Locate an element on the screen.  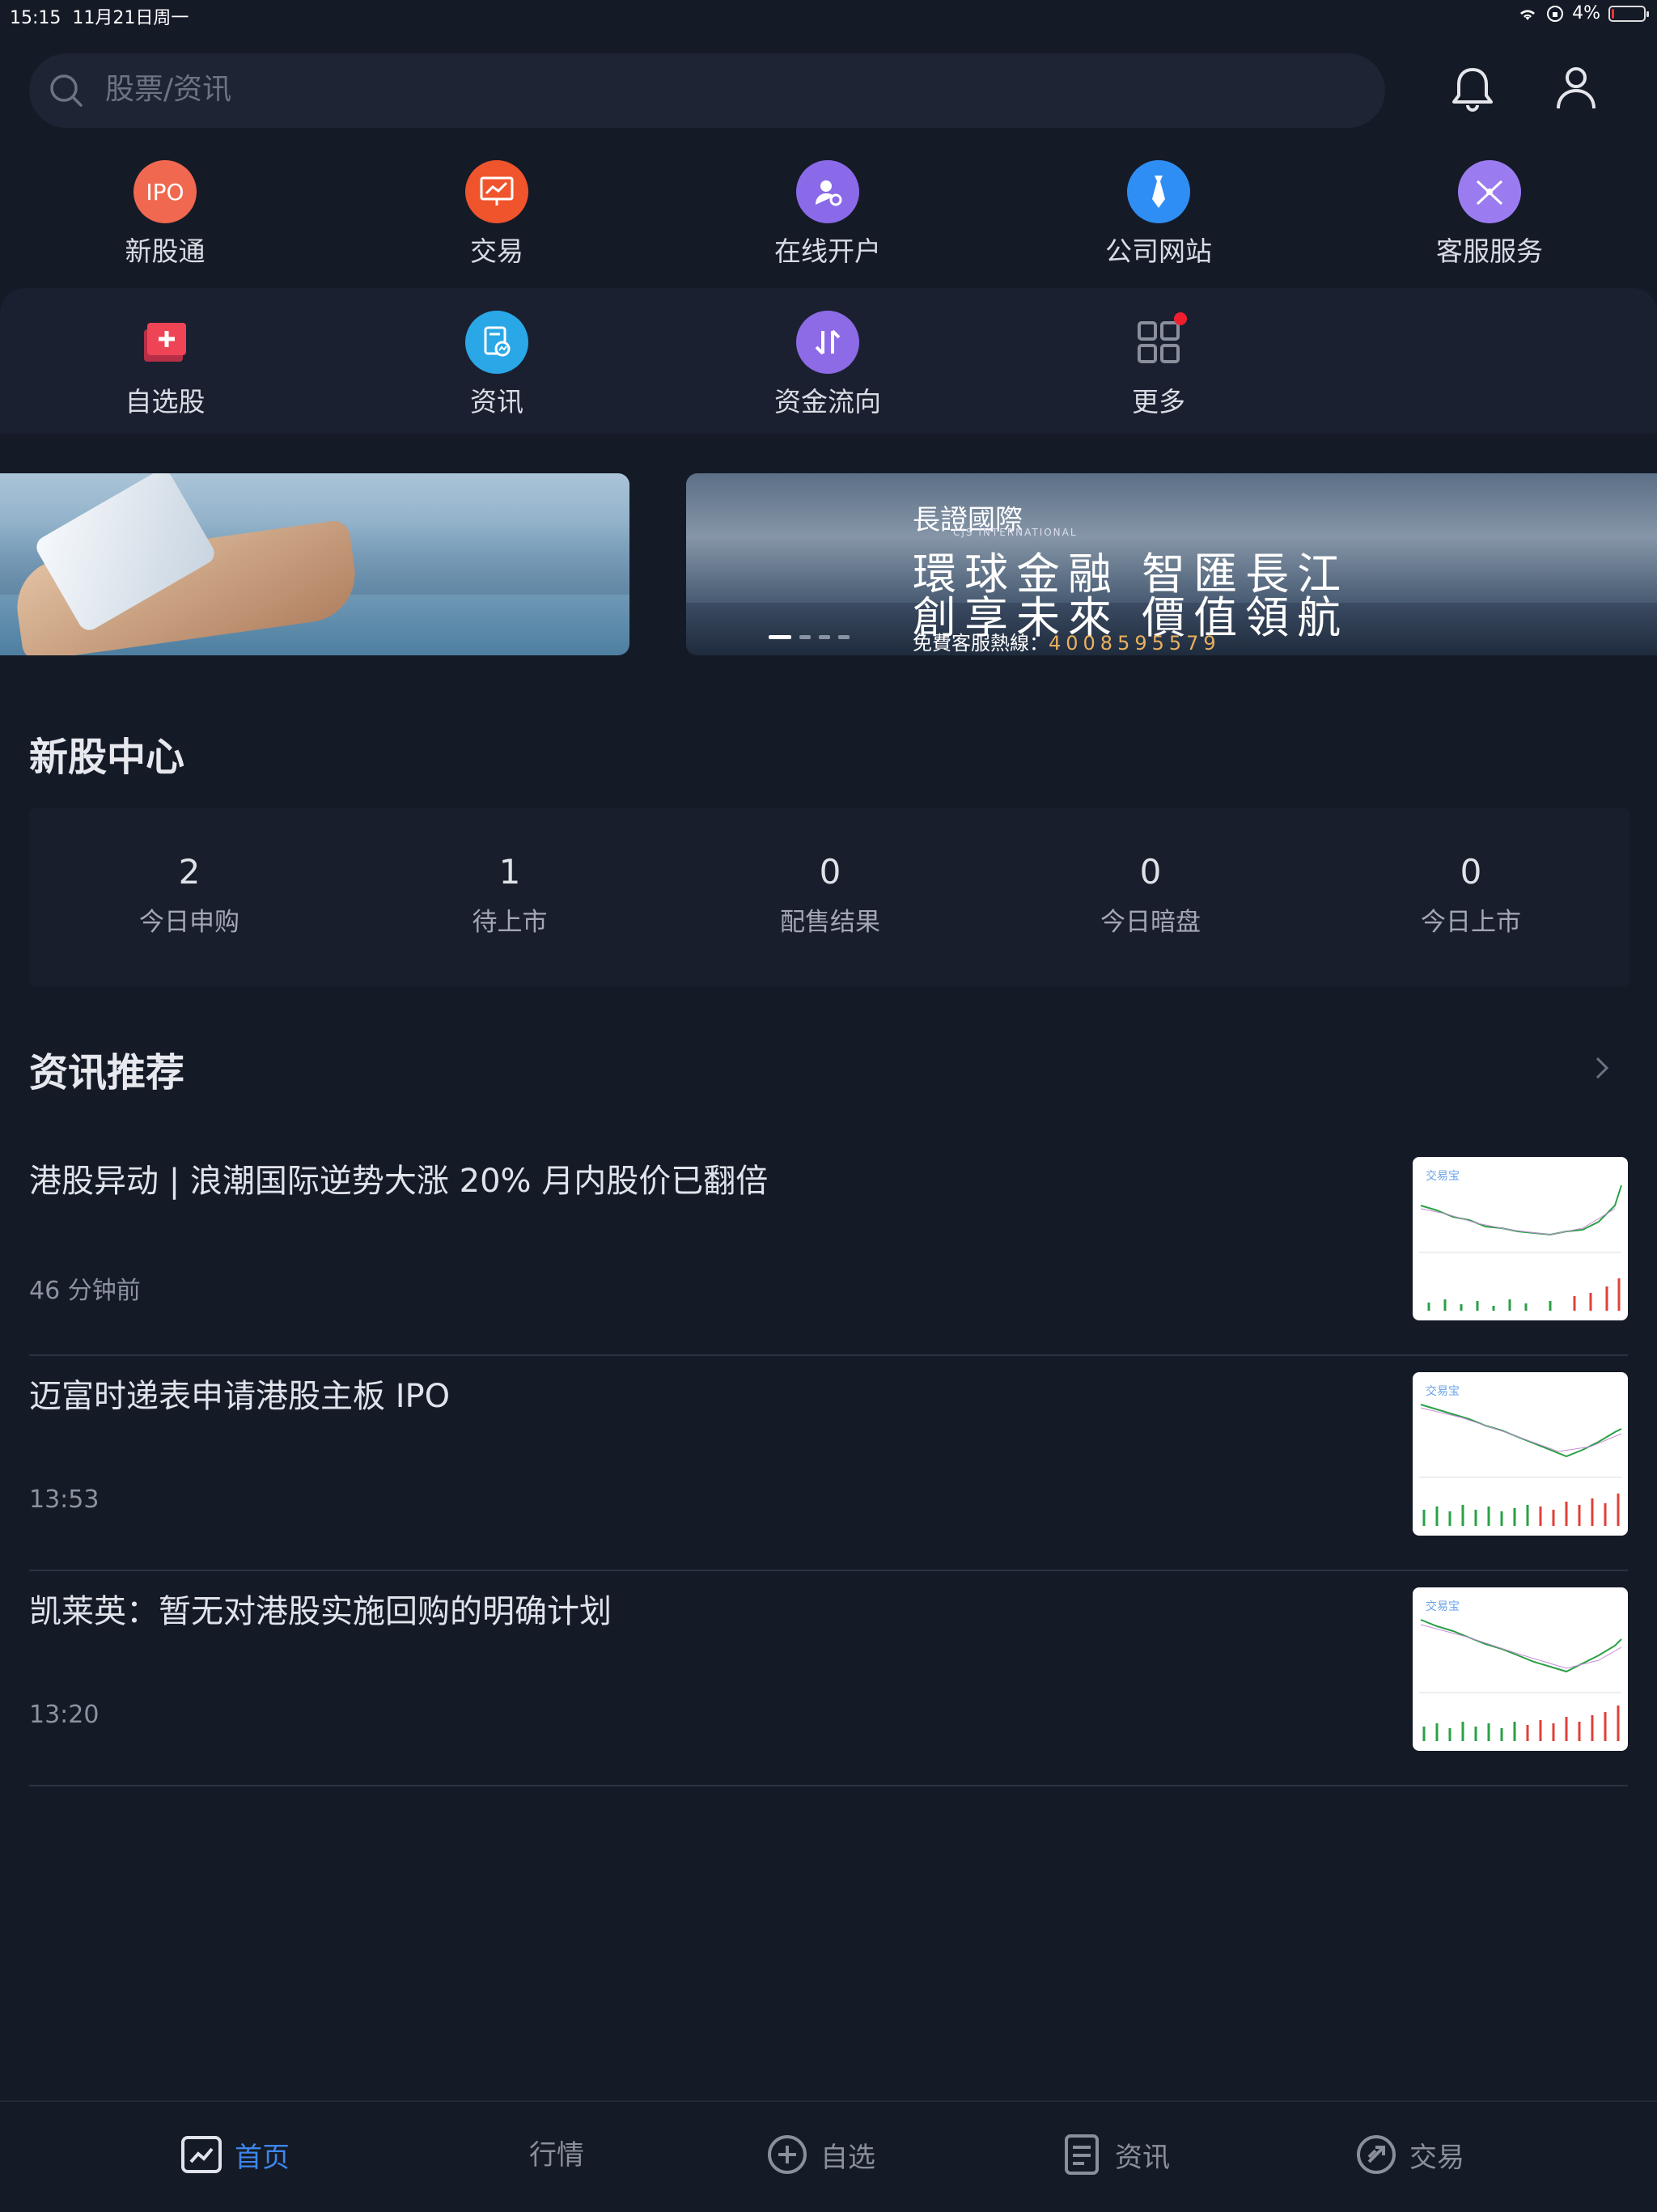
tab-market: 行情 is located at coordinates (556, 2152).